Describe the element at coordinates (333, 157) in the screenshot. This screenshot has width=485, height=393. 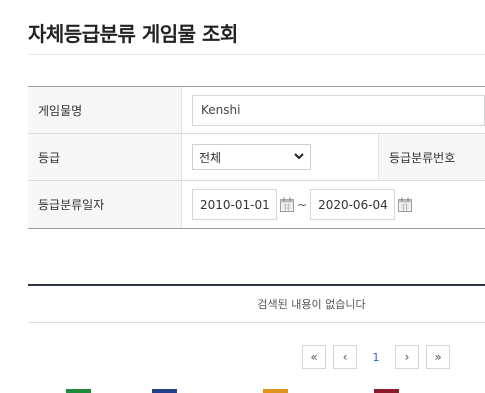
I see `rating-cell: 전체 등급분류번호` at that location.